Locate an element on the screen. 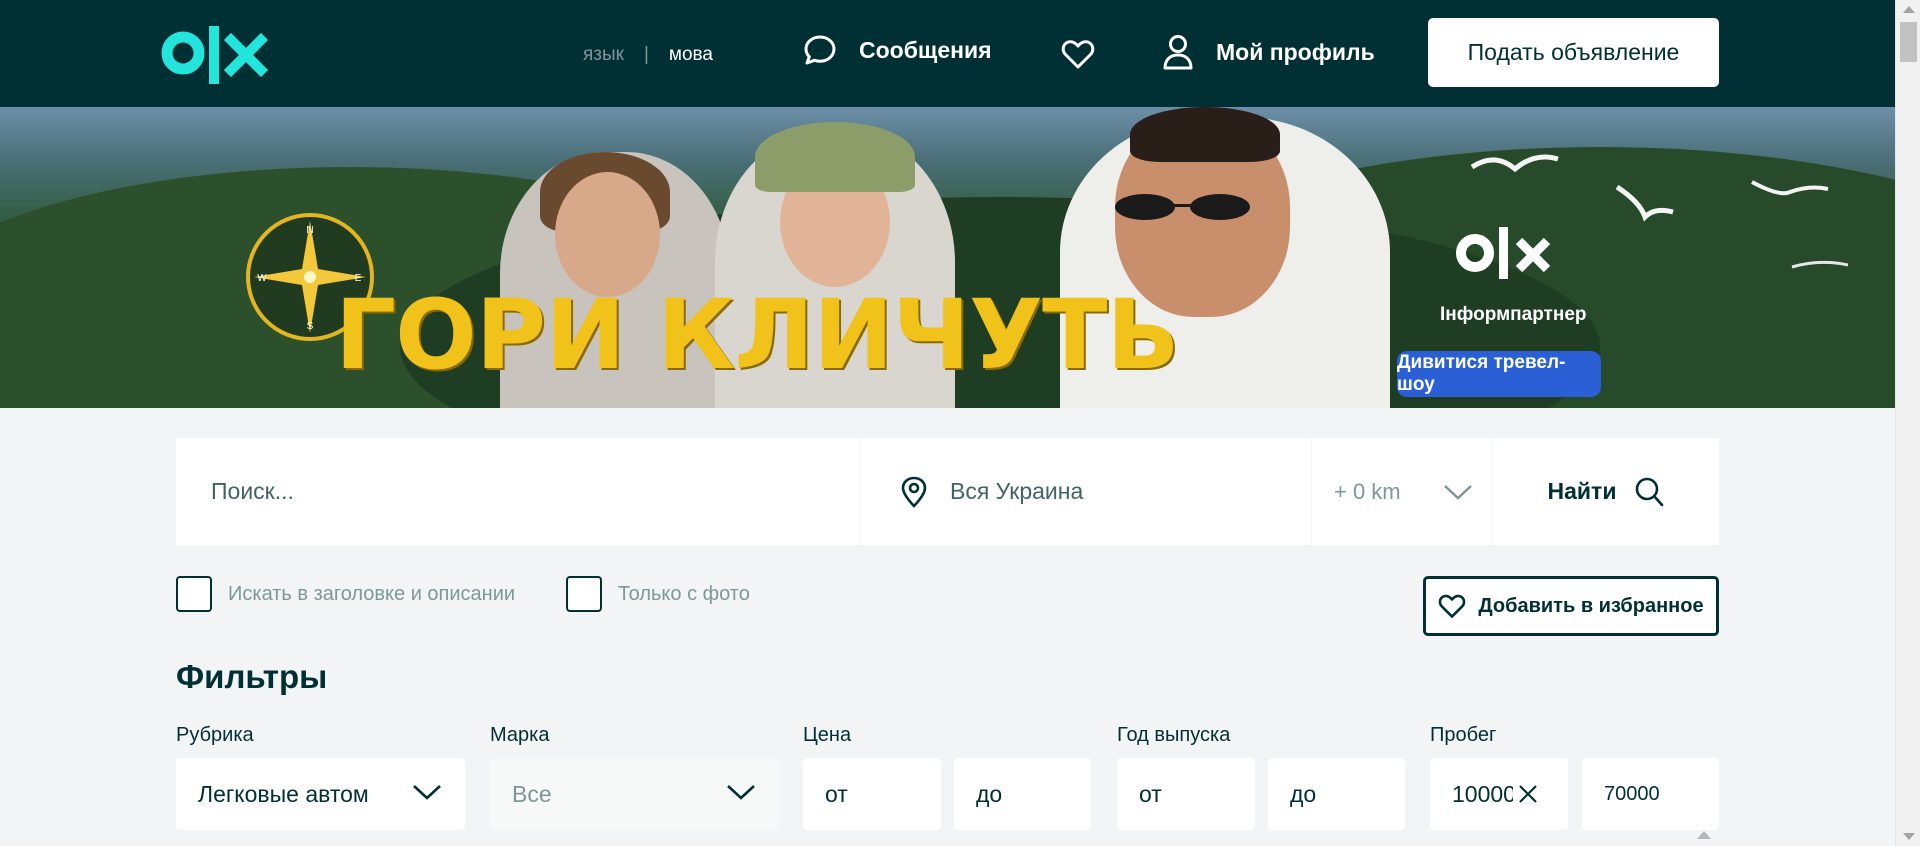  compass-n: N is located at coordinates (309, 230).